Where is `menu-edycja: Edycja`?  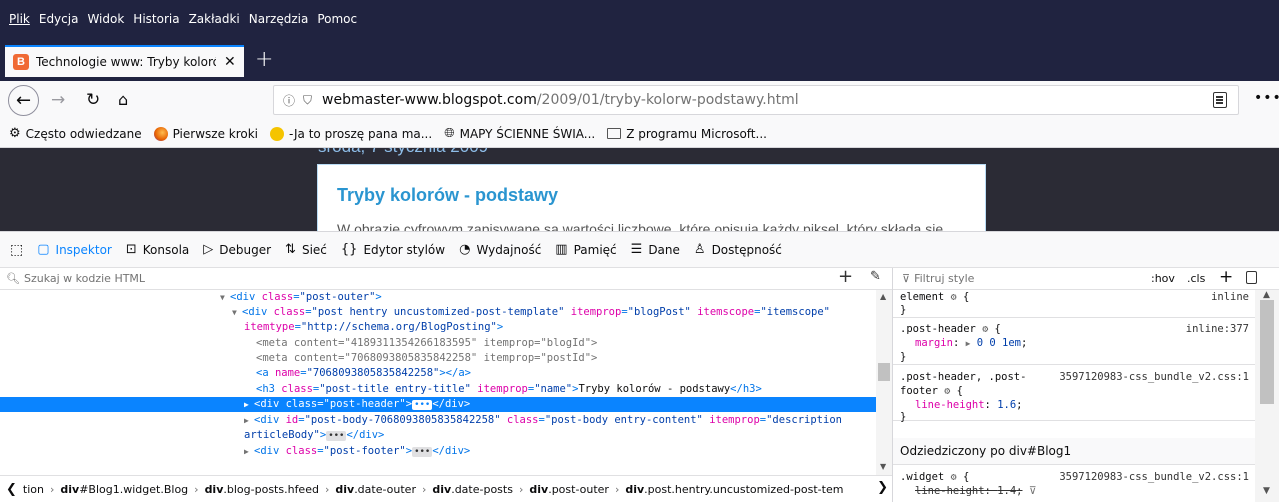
menu-edycja: Edycja is located at coordinates (59, 19).